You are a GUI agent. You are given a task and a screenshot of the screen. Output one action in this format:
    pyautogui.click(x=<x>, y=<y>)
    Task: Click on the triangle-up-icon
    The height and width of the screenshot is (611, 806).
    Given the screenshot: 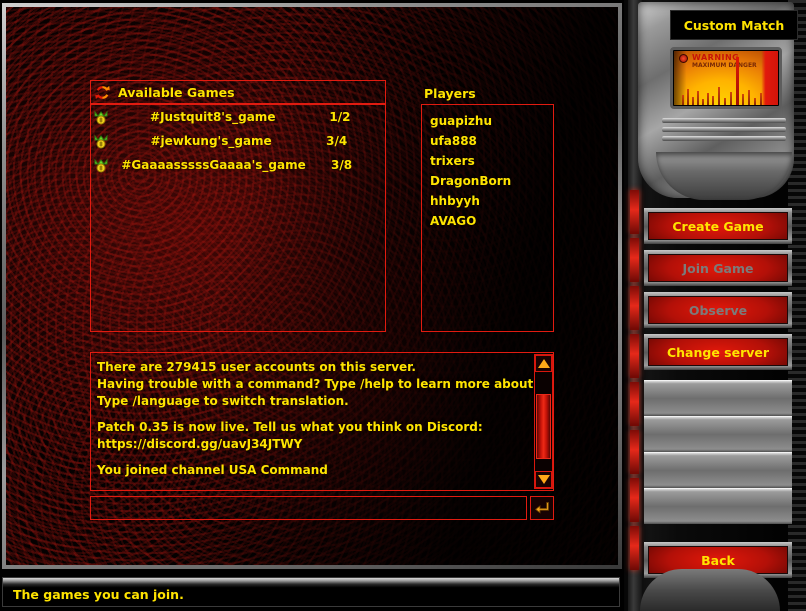 What is the action you would take?
    pyautogui.click(x=543, y=363)
    